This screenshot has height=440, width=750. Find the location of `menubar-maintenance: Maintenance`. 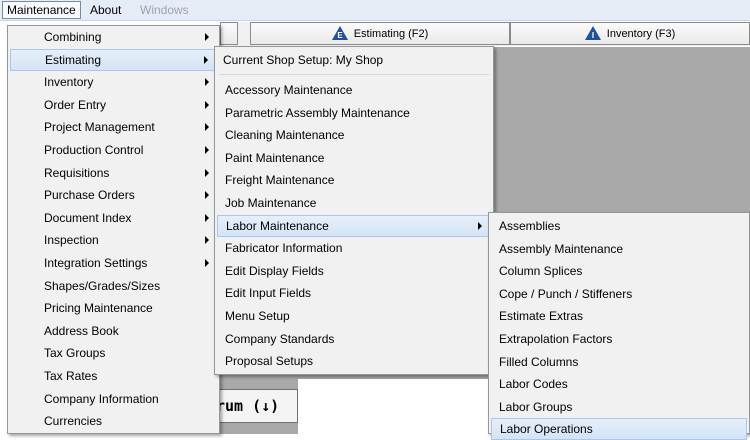

menubar-maintenance: Maintenance is located at coordinates (41, 10).